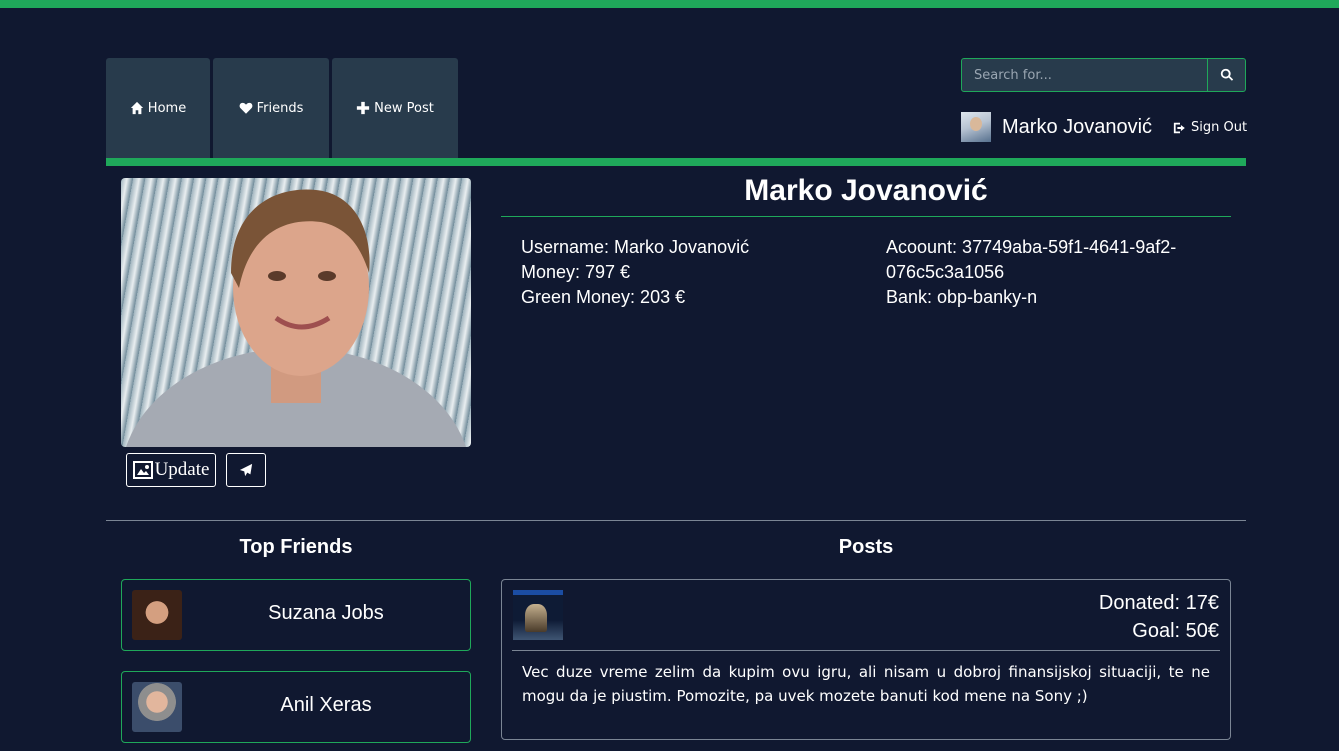  What do you see at coordinates (1219, 127) in the screenshot?
I see `sign-out-label: Sign Out` at bounding box center [1219, 127].